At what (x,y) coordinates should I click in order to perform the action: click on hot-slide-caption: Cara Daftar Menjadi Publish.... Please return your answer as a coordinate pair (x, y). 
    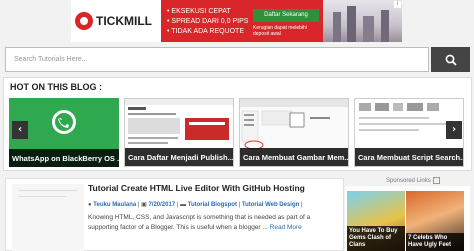
    Looking at the image, I should click on (179, 157).